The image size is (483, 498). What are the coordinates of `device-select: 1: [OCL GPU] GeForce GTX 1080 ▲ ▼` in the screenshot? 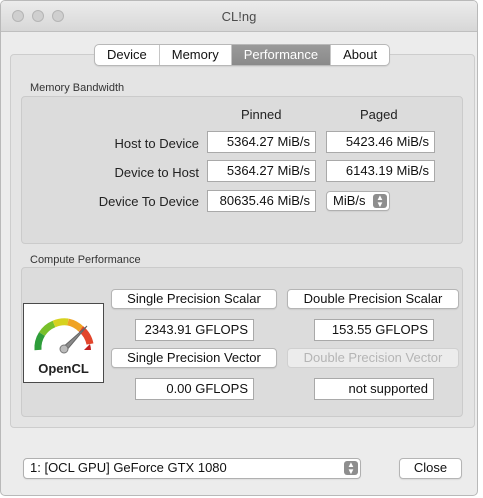 It's located at (192, 468).